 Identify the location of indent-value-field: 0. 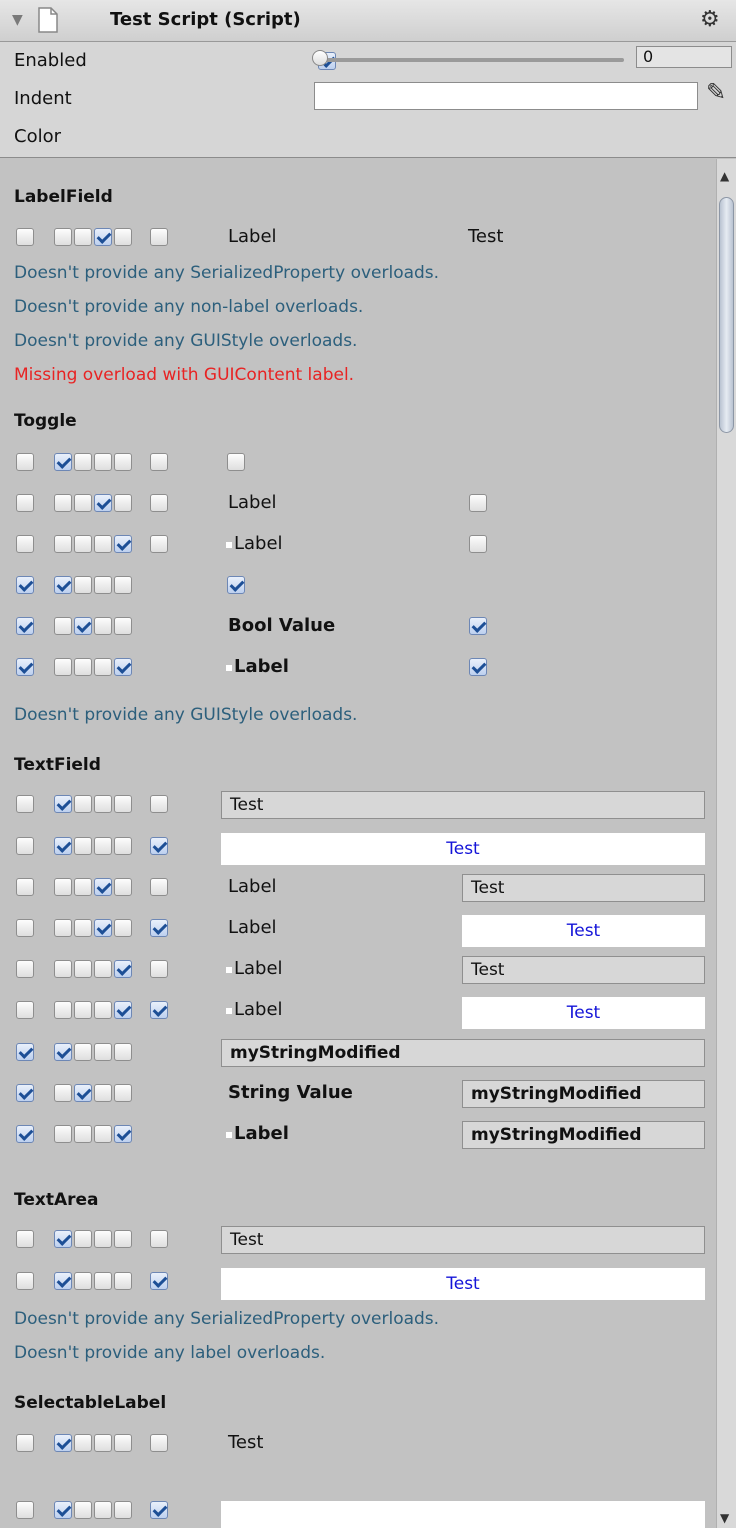
(684, 57).